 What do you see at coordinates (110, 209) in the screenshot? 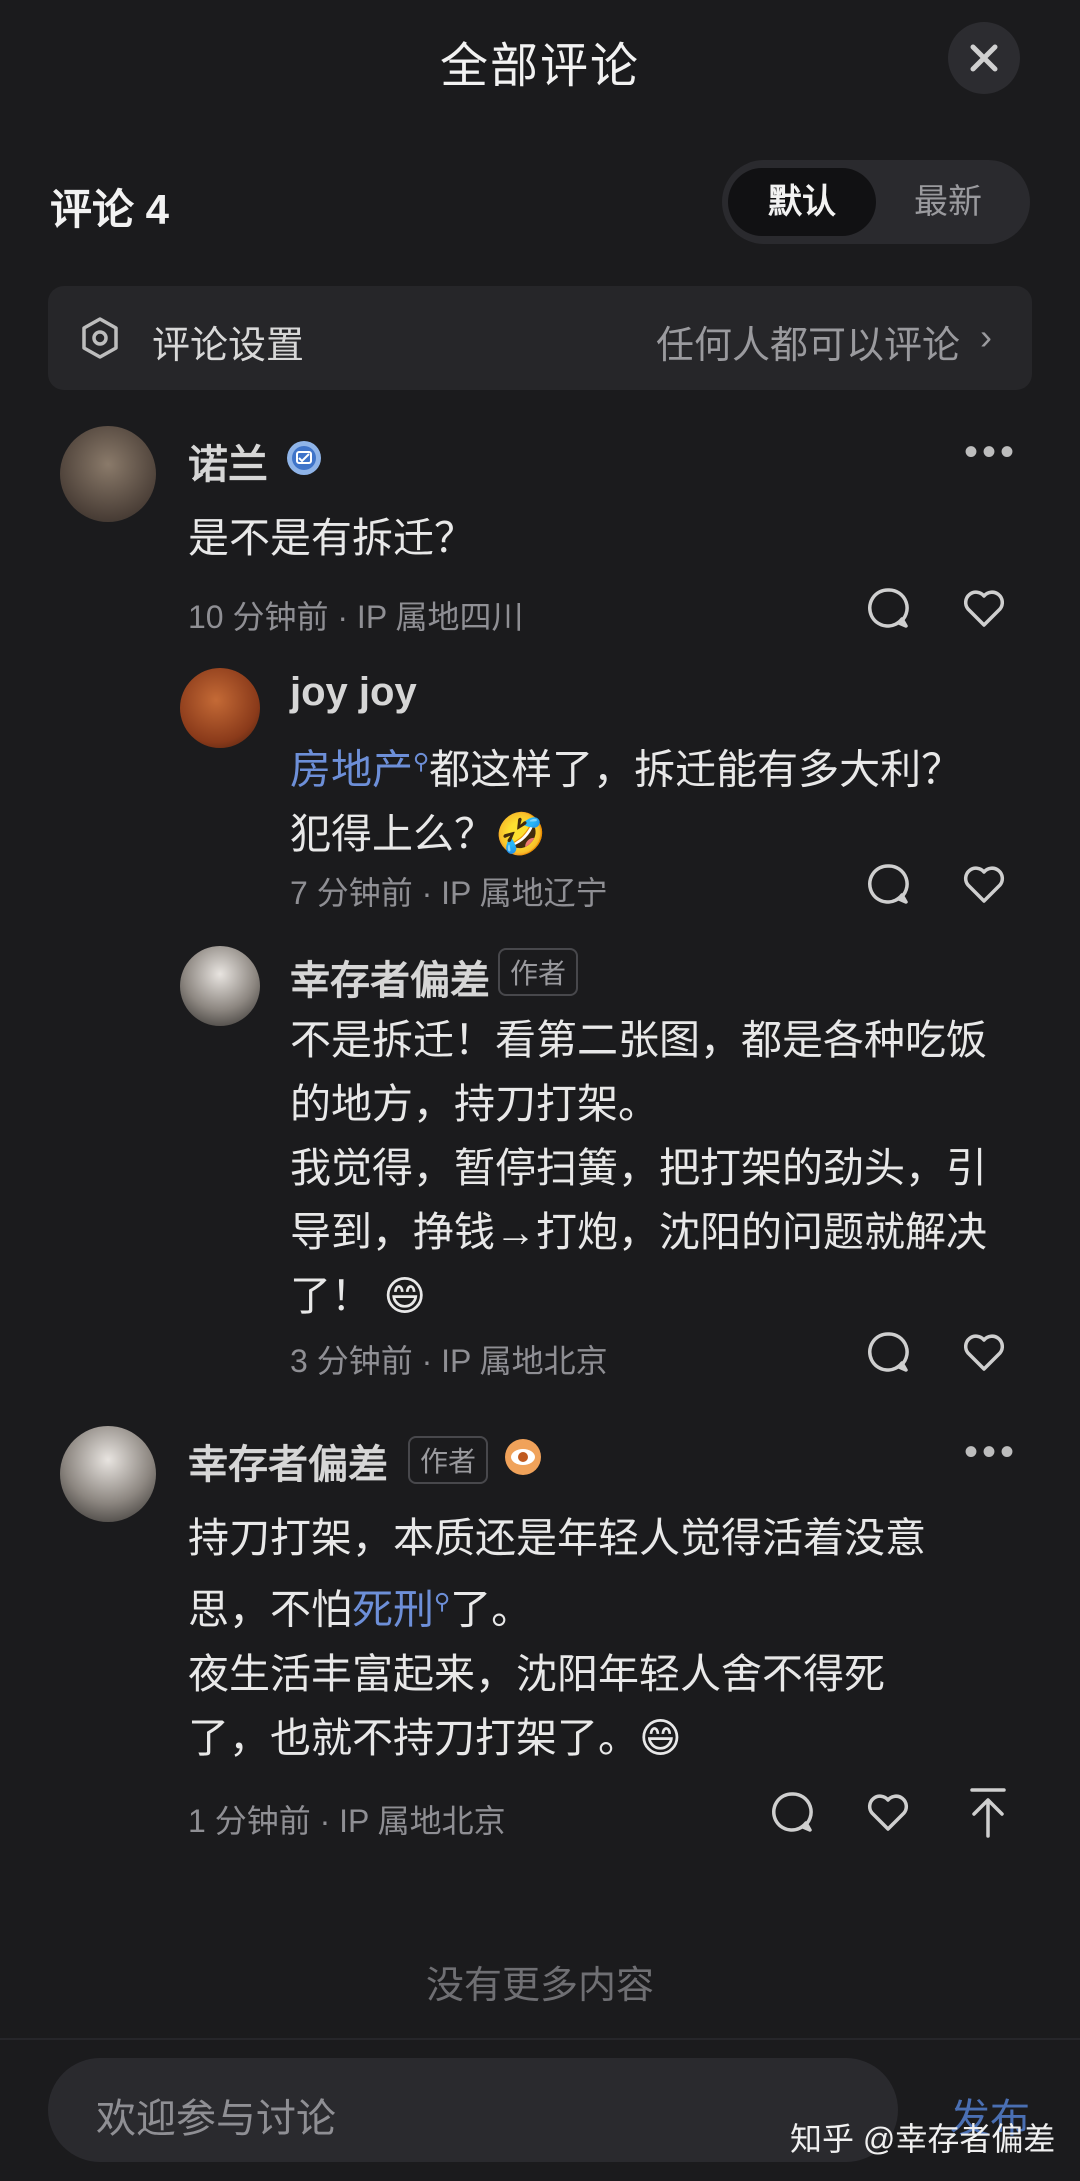
I see `comment-count: 评论 4` at bounding box center [110, 209].